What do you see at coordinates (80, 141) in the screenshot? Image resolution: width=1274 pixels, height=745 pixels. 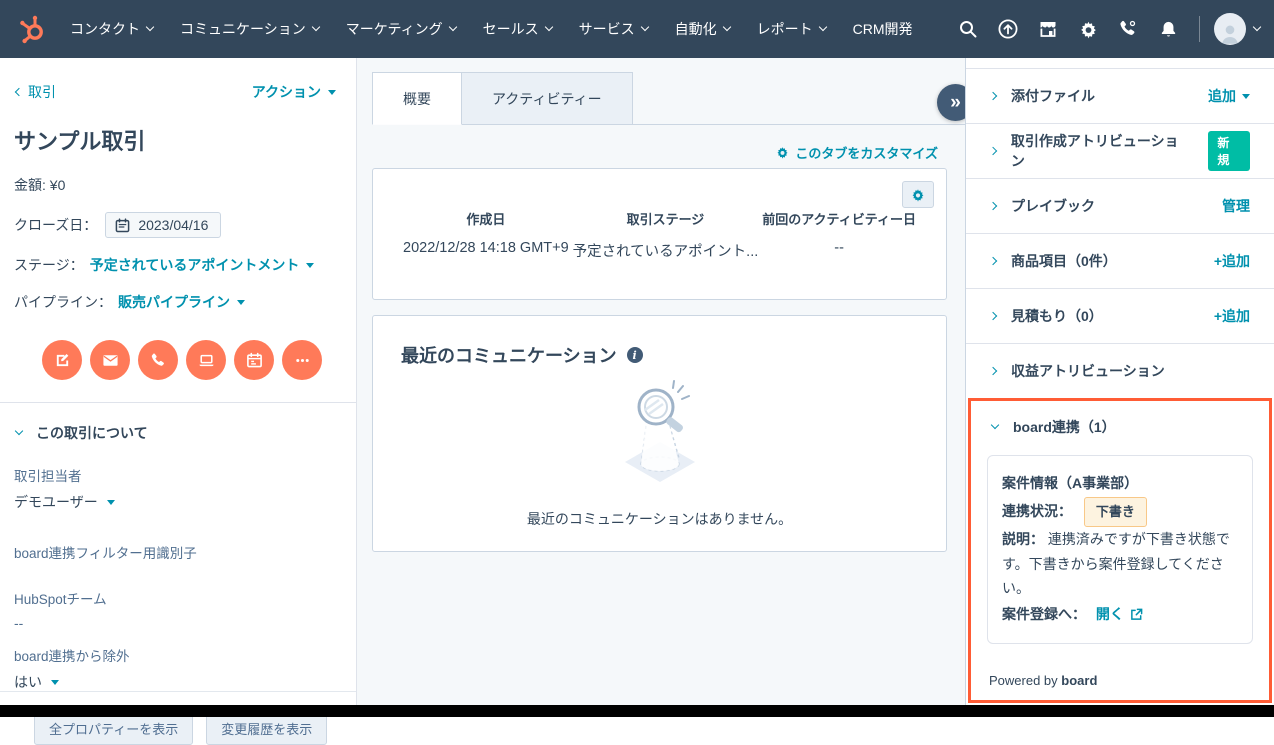 I see `deal-title: サンプル取引` at bounding box center [80, 141].